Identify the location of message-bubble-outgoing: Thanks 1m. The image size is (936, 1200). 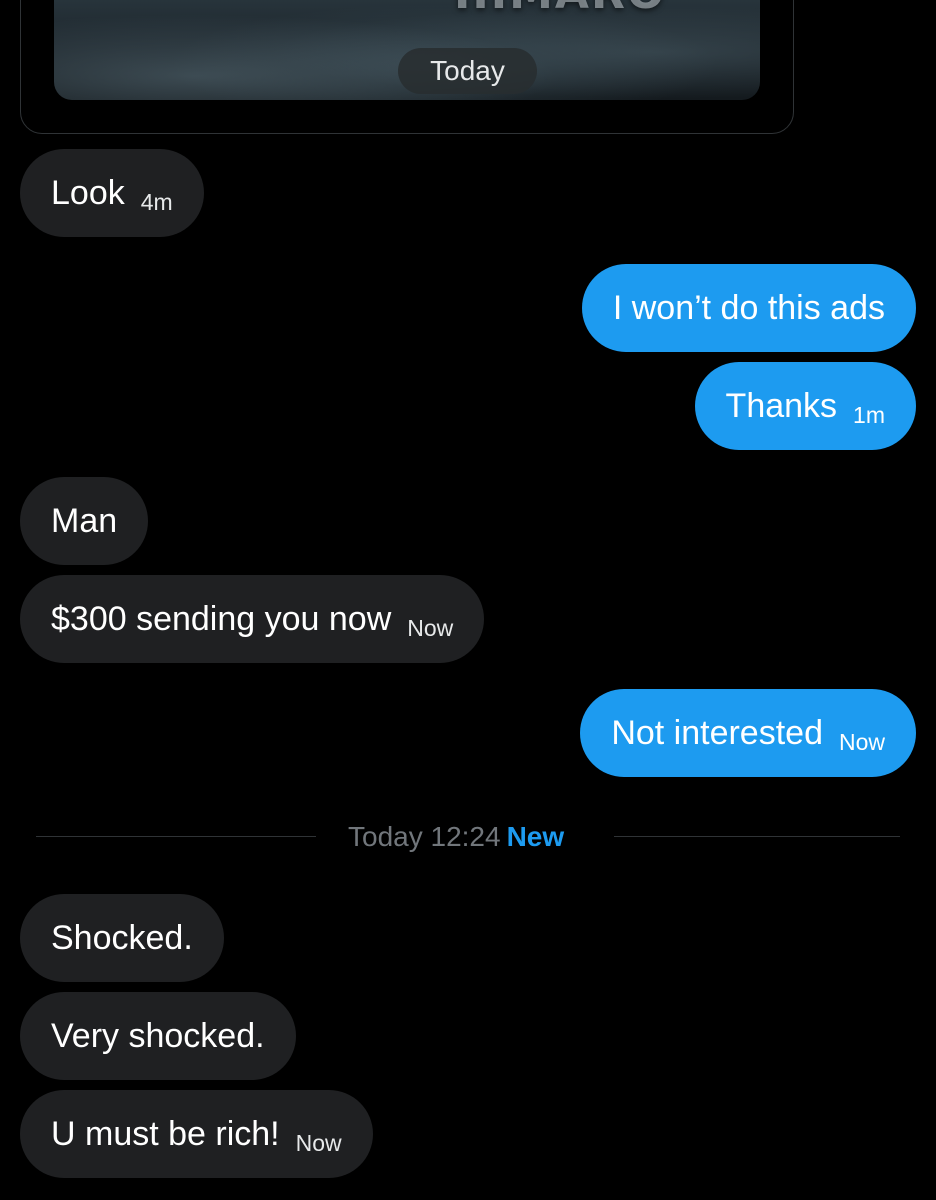
(805, 406).